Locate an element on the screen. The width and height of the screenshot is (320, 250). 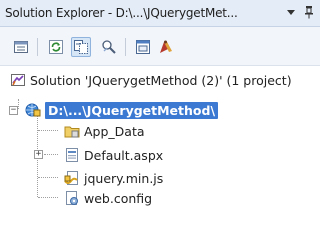
project-label: D:\...\JQuerygetMethod\ is located at coordinates (132, 110).